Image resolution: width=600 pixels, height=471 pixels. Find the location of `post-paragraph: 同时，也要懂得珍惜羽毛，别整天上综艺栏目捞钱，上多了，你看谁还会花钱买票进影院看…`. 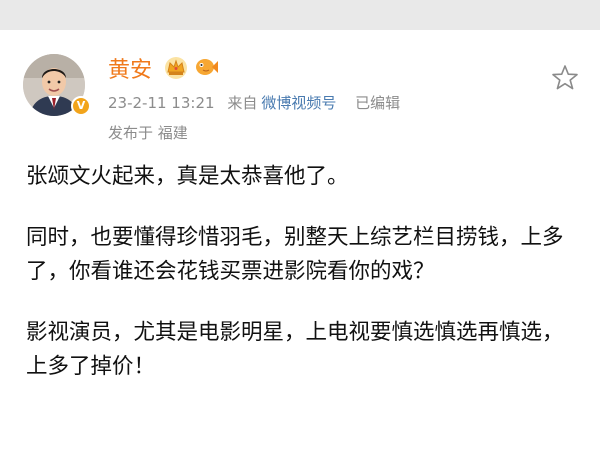

post-paragraph: 同时，也要懂得珍惜羽毛，别整天上综艺栏目捞钱，上多了，你看谁还会花钱买票进影院看… is located at coordinates (295, 254).